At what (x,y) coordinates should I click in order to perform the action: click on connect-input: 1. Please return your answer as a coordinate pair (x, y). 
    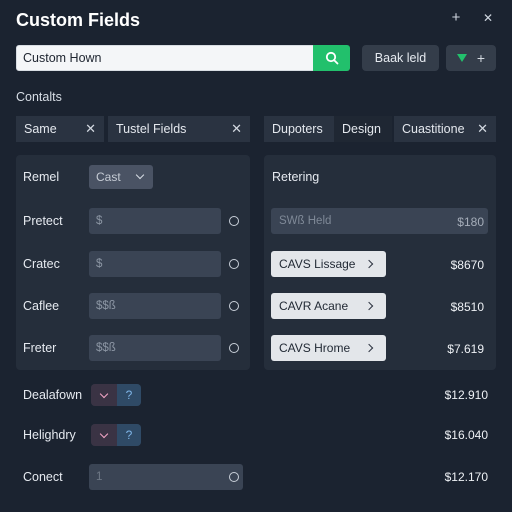
    Looking at the image, I should click on (166, 477).